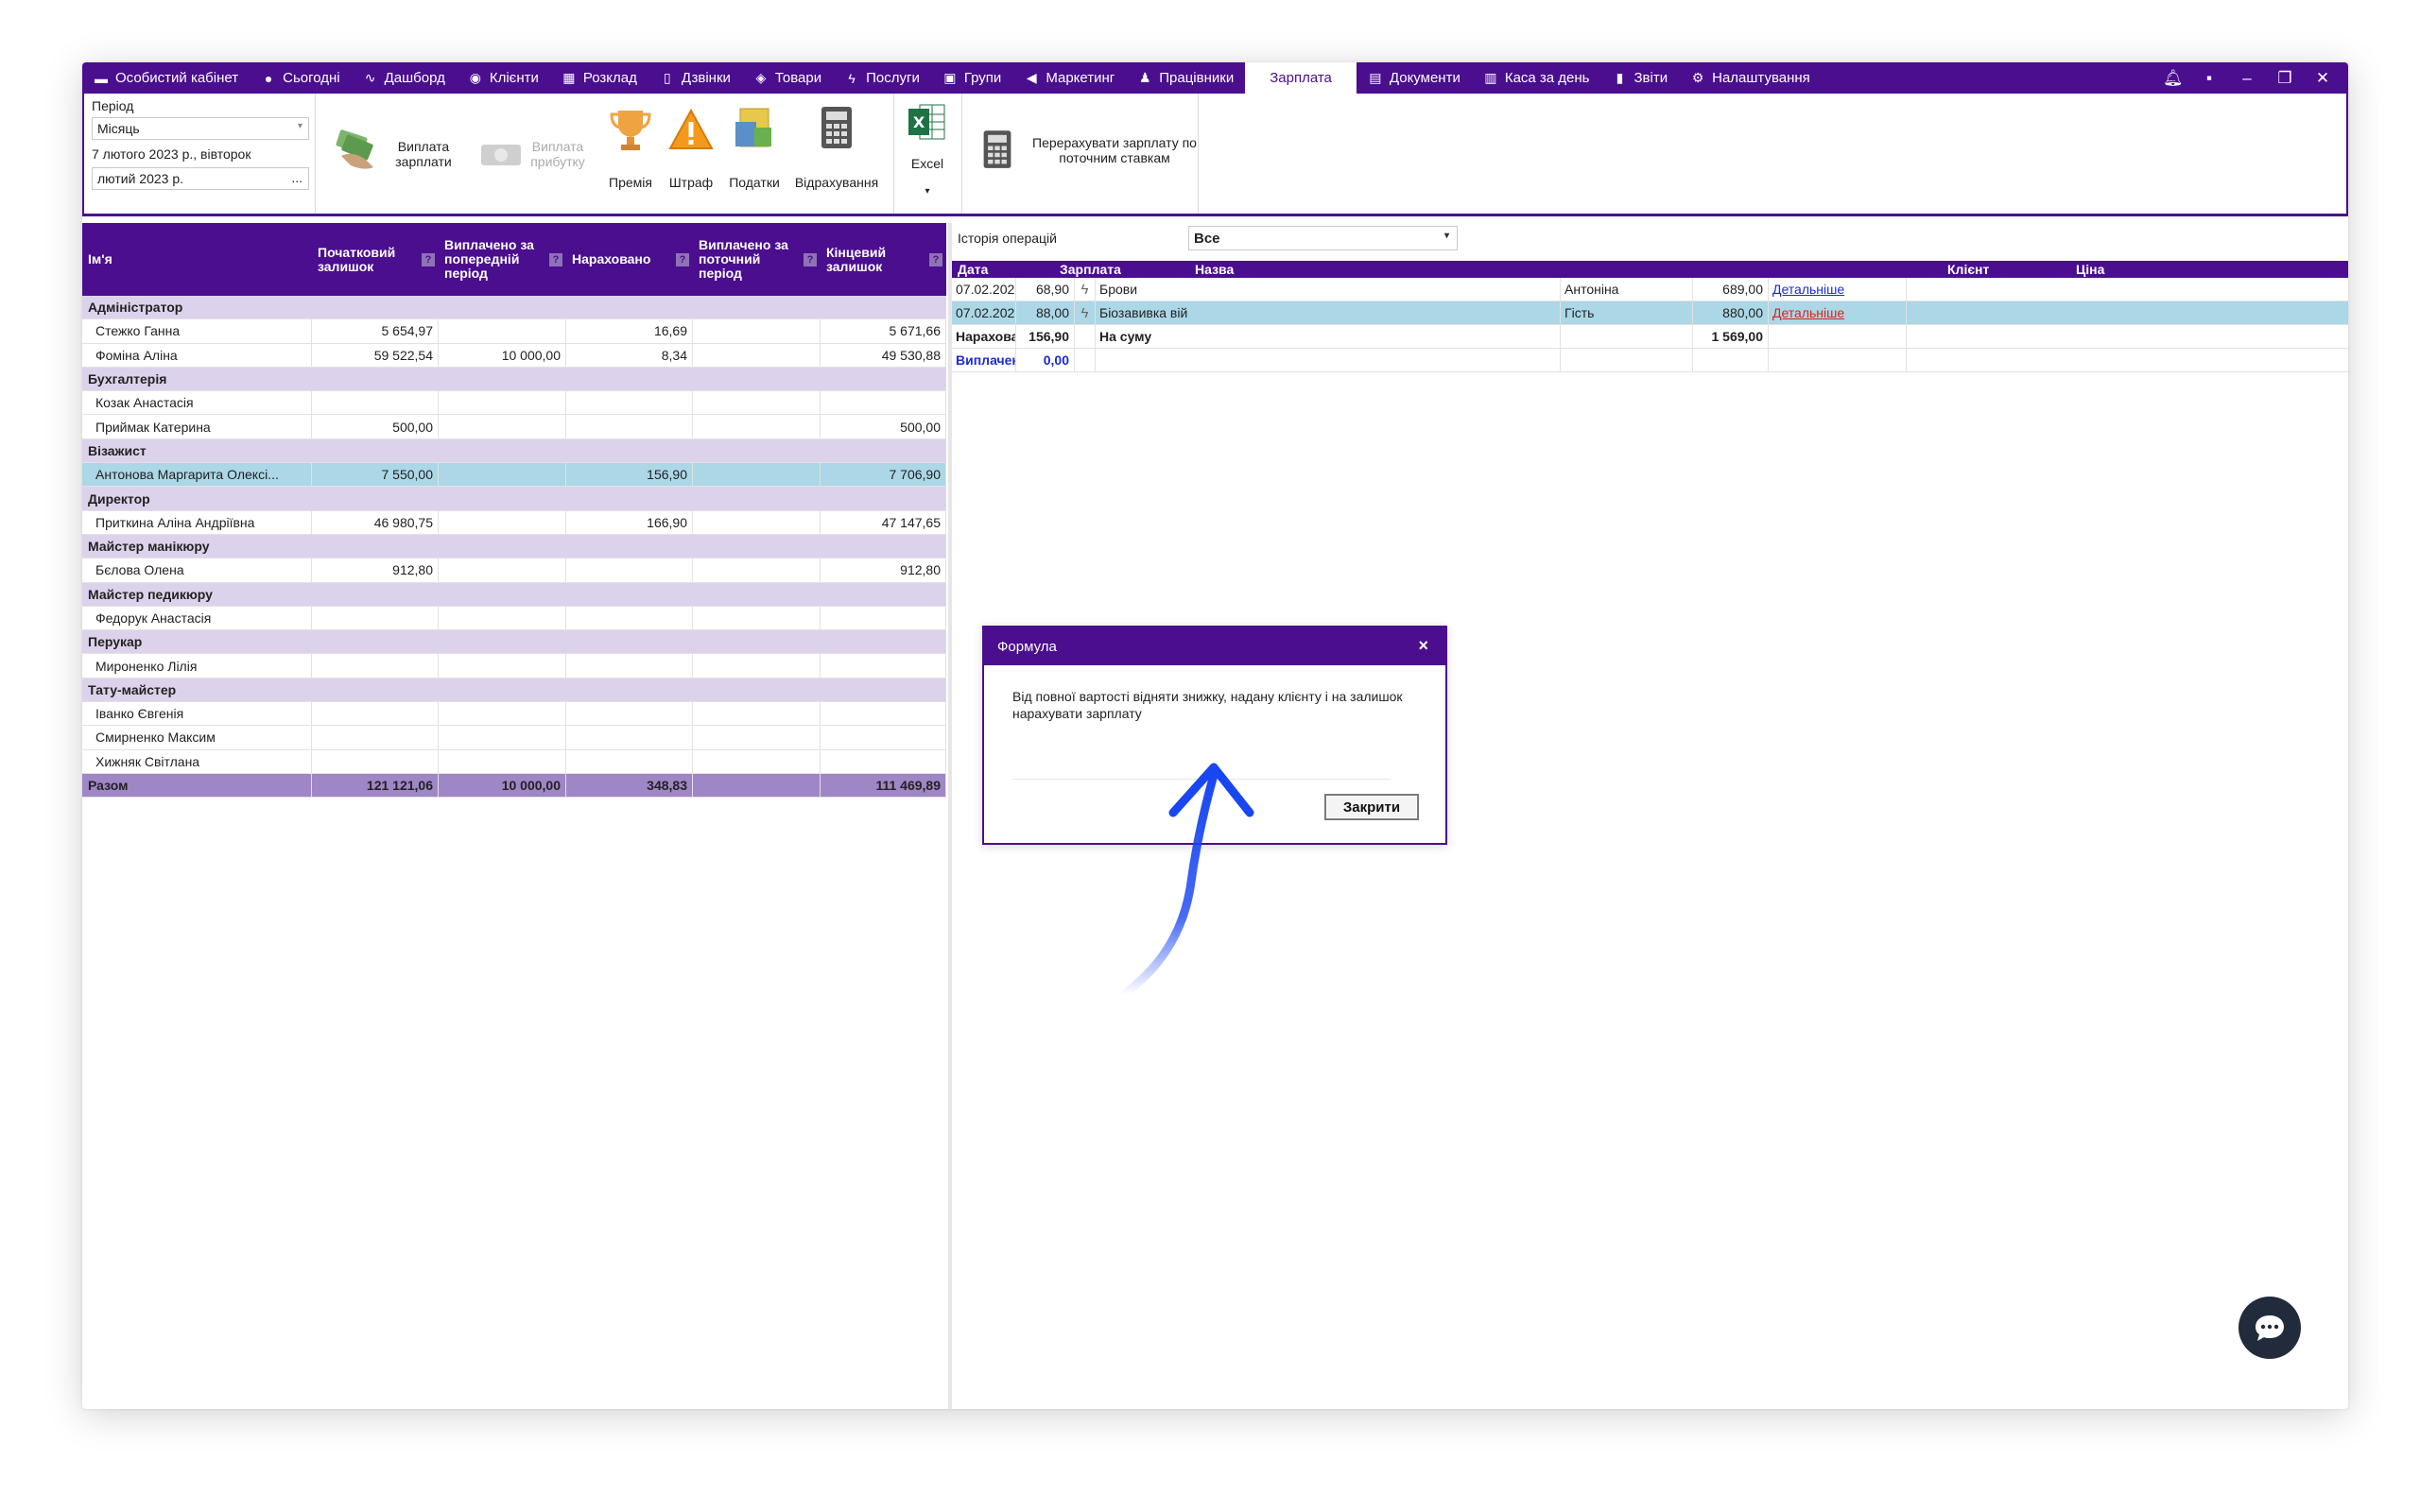 This screenshot has height=1512, width=2420. I want to click on nav-item-14: ▮ Звіти, so click(1640, 78).